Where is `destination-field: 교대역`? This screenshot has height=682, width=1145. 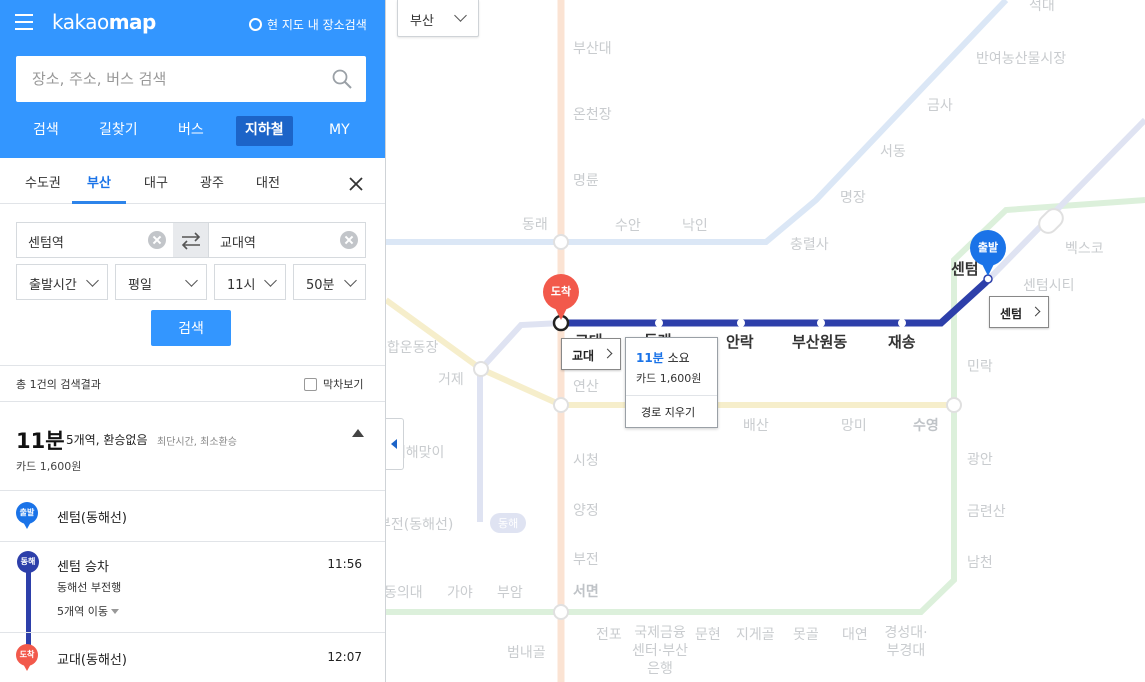 destination-field: 교대역 is located at coordinates (287, 240).